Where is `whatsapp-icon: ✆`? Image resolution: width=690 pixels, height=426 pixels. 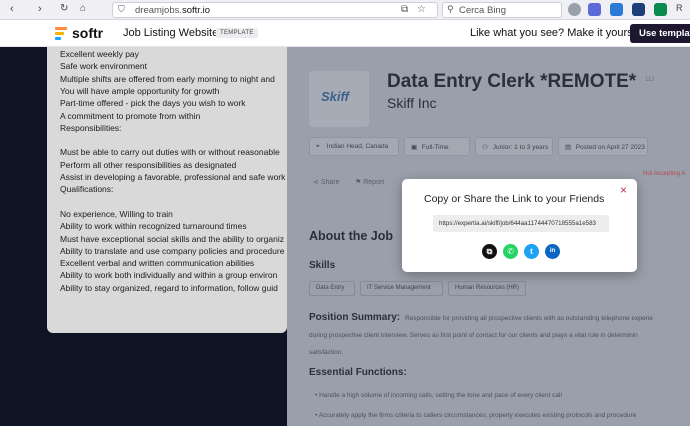 whatsapp-icon: ✆ is located at coordinates (510, 251).